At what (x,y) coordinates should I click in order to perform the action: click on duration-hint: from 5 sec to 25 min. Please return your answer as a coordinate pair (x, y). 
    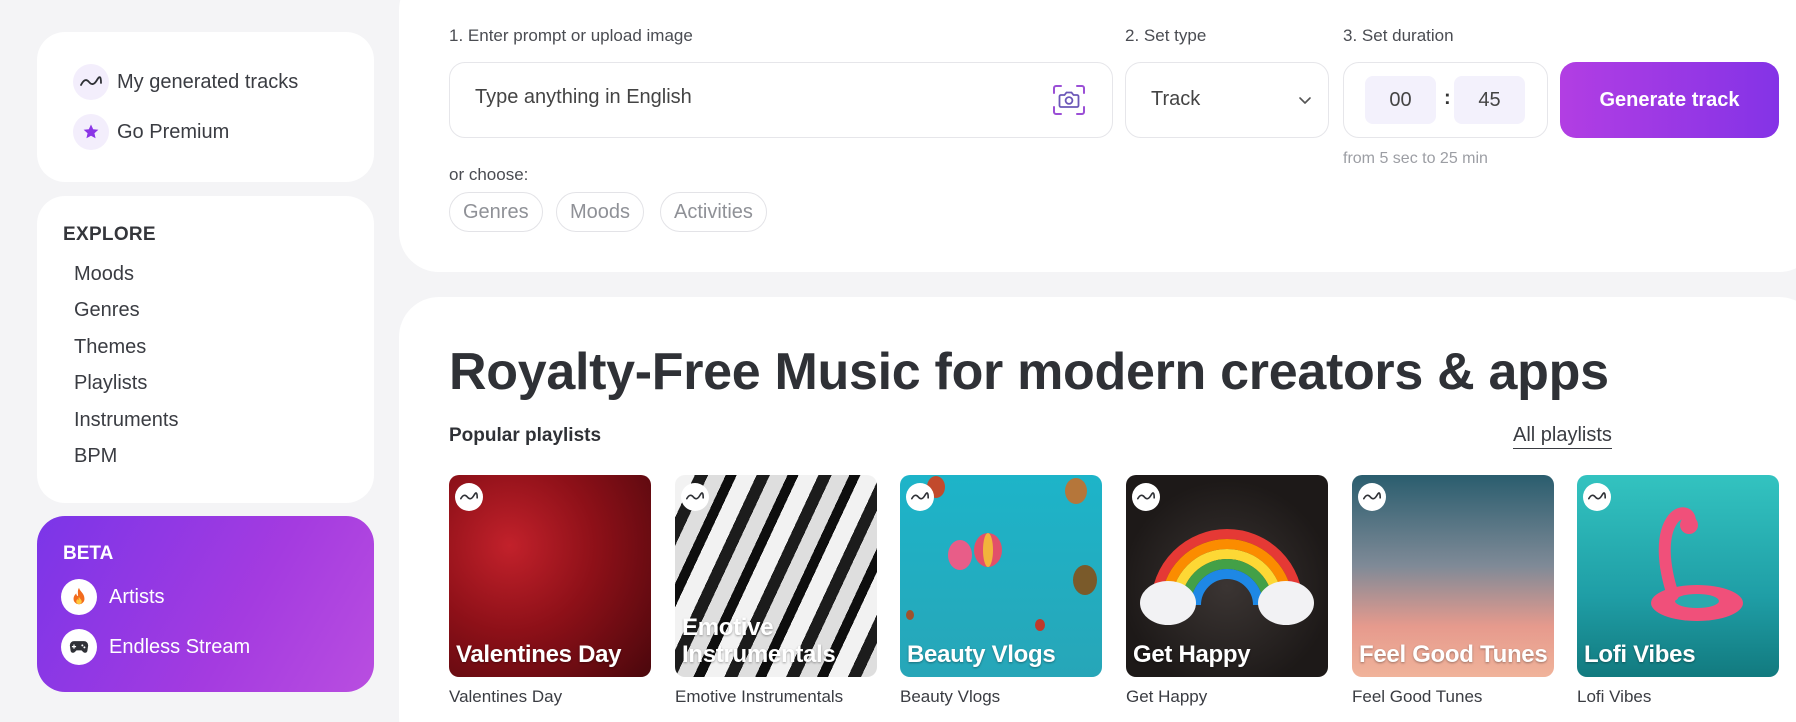
    Looking at the image, I should click on (1415, 158).